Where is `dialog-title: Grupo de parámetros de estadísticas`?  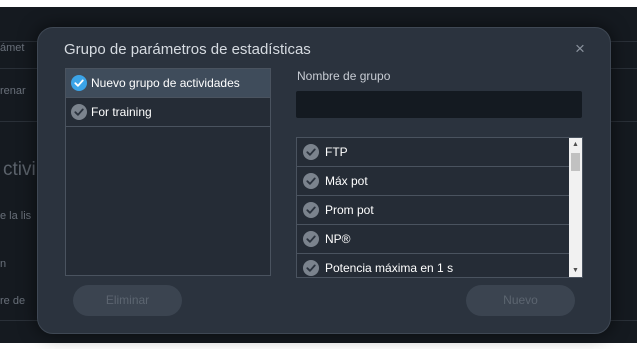 dialog-title: Grupo de parámetros de estadísticas is located at coordinates (187, 49).